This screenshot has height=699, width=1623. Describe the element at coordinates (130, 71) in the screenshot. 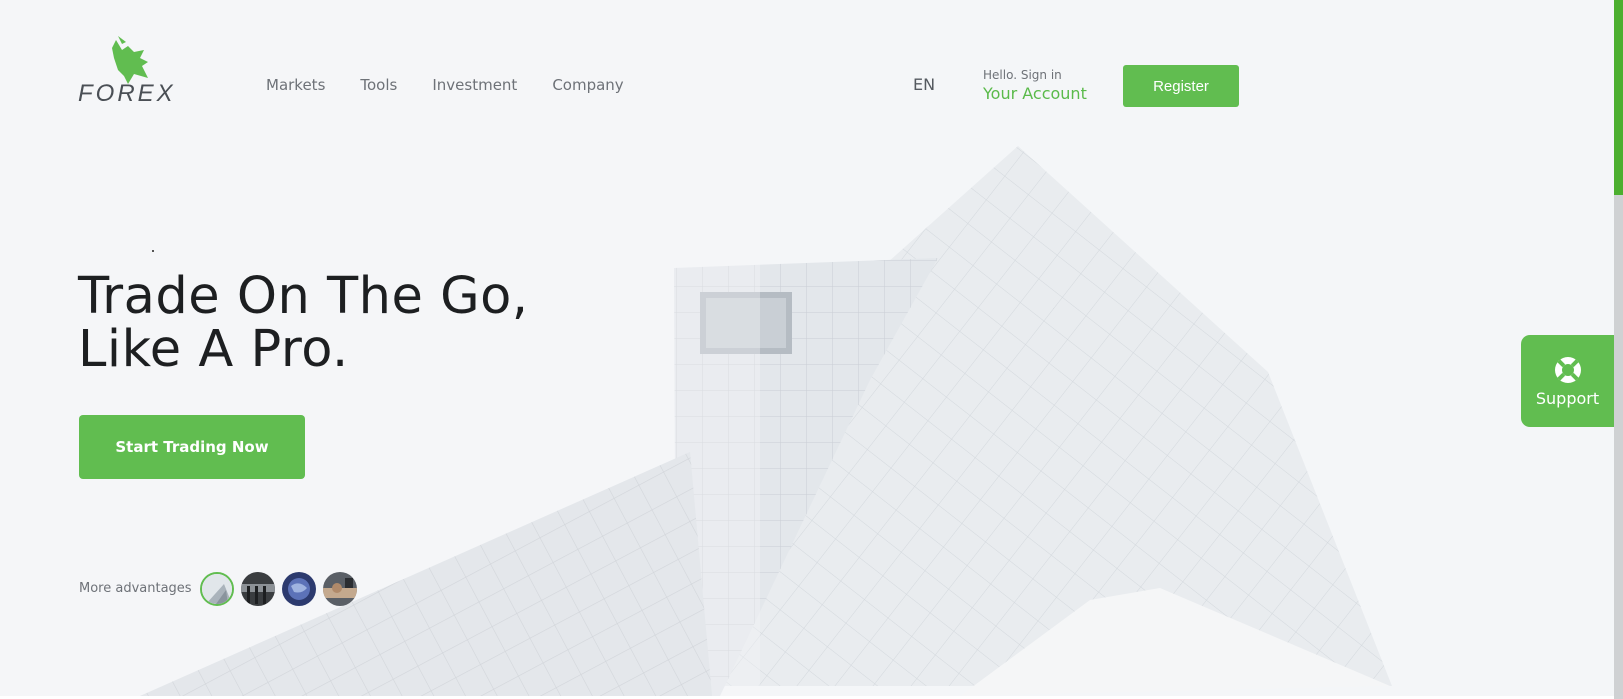

I see `forex-logo: FOREX` at that location.